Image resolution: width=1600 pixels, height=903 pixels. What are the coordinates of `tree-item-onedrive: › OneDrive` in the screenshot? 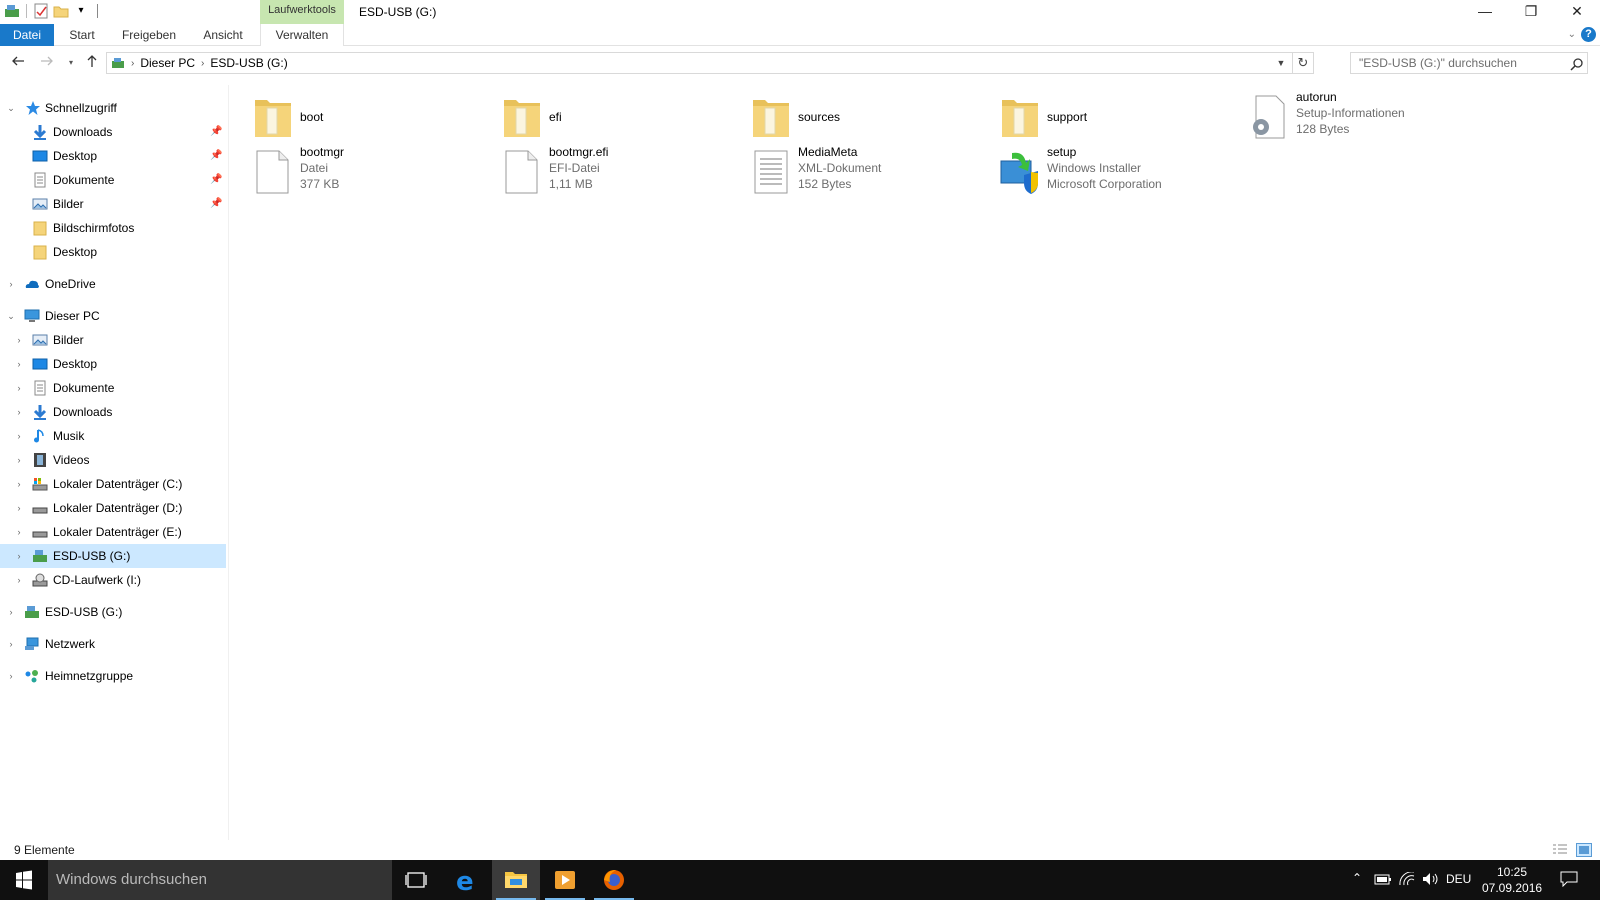 It's located at (113, 284).